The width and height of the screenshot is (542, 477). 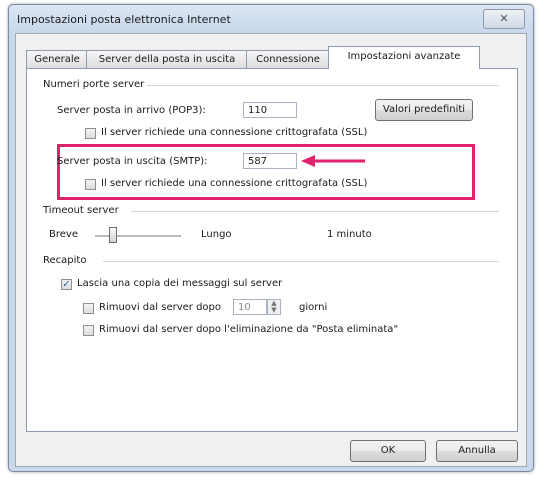 I want to click on leave-copy-checkbox: ✓, so click(x=66, y=284).